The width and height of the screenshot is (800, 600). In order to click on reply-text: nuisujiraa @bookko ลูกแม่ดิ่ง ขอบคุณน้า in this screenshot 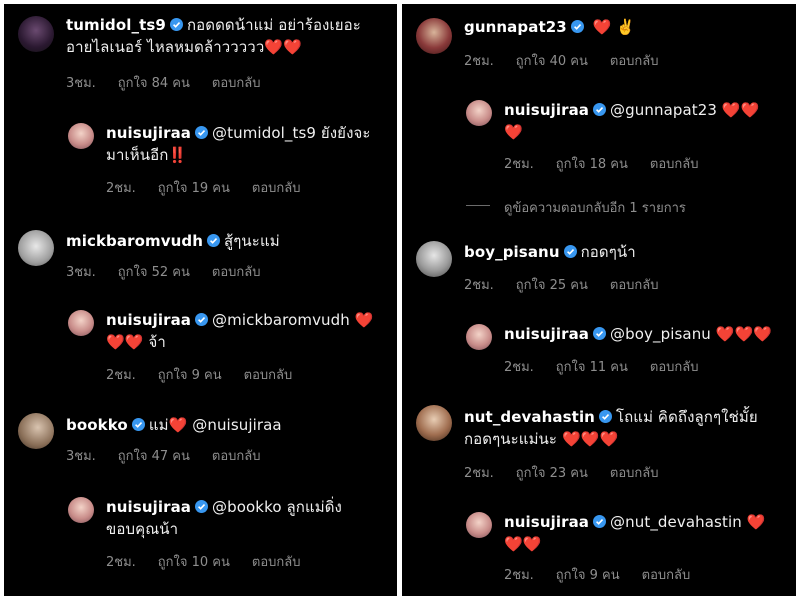, I will do `click(224, 518)`.